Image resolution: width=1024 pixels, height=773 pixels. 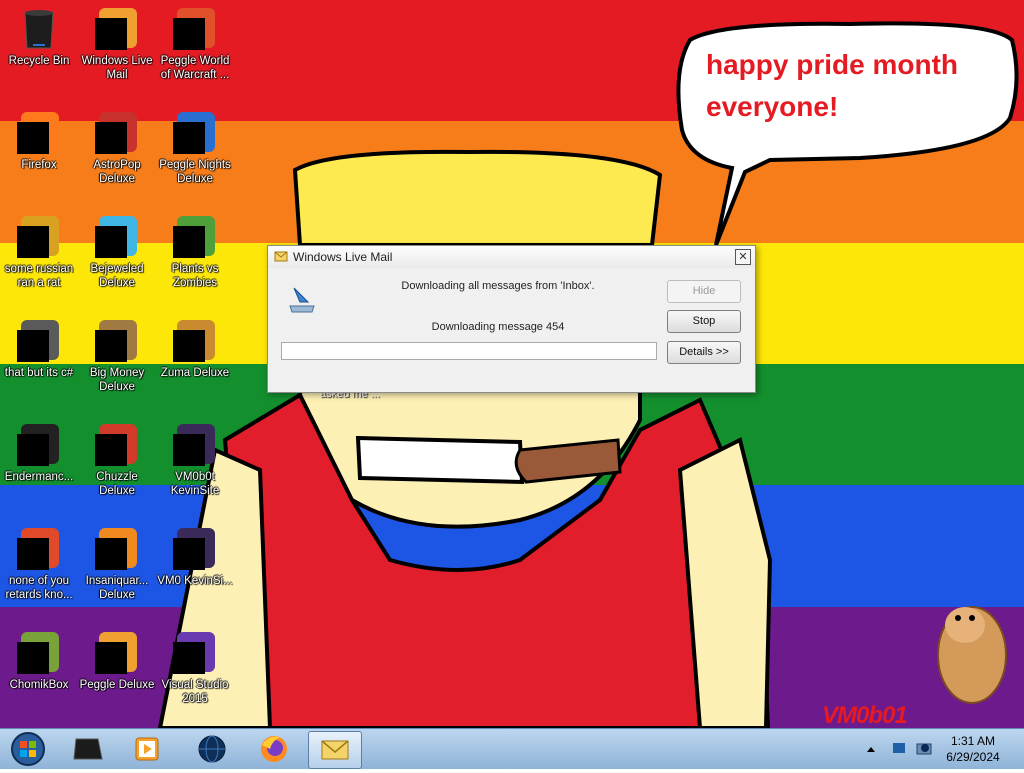 What do you see at coordinates (772, 106) in the screenshot?
I see `speech-line-2: everyone!` at bounding box center [772, 106].